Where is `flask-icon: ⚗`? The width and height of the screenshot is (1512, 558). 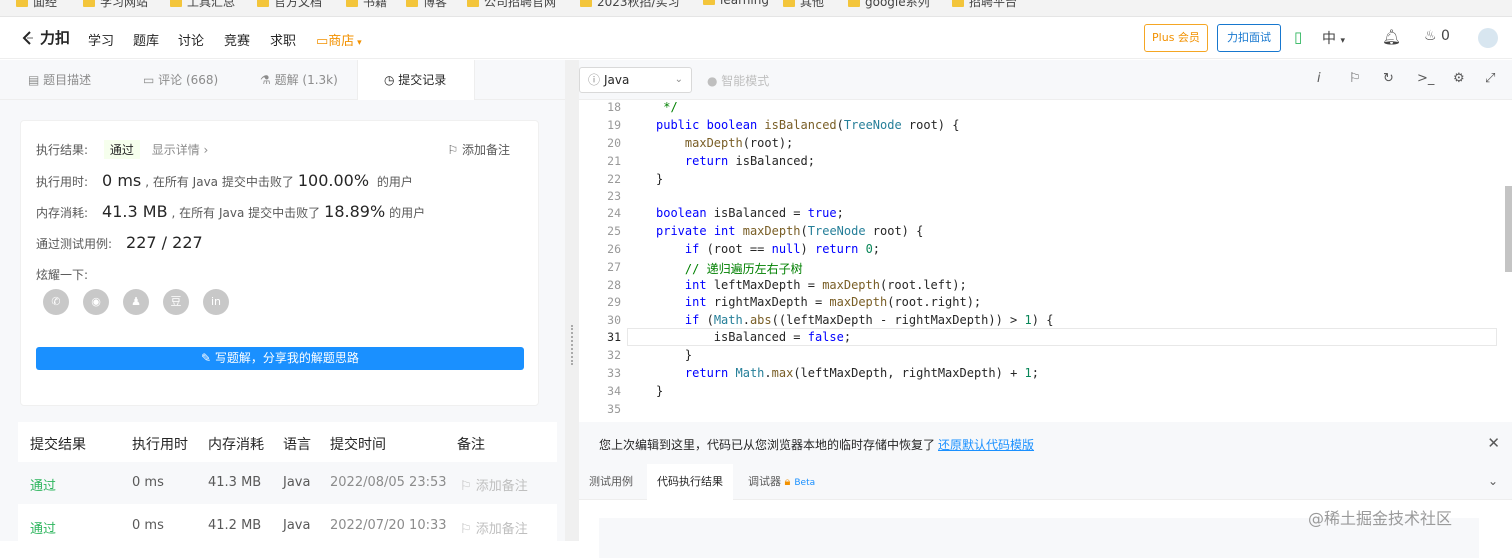 flask-icon: ⚗ is located at coordinates (267, 80).